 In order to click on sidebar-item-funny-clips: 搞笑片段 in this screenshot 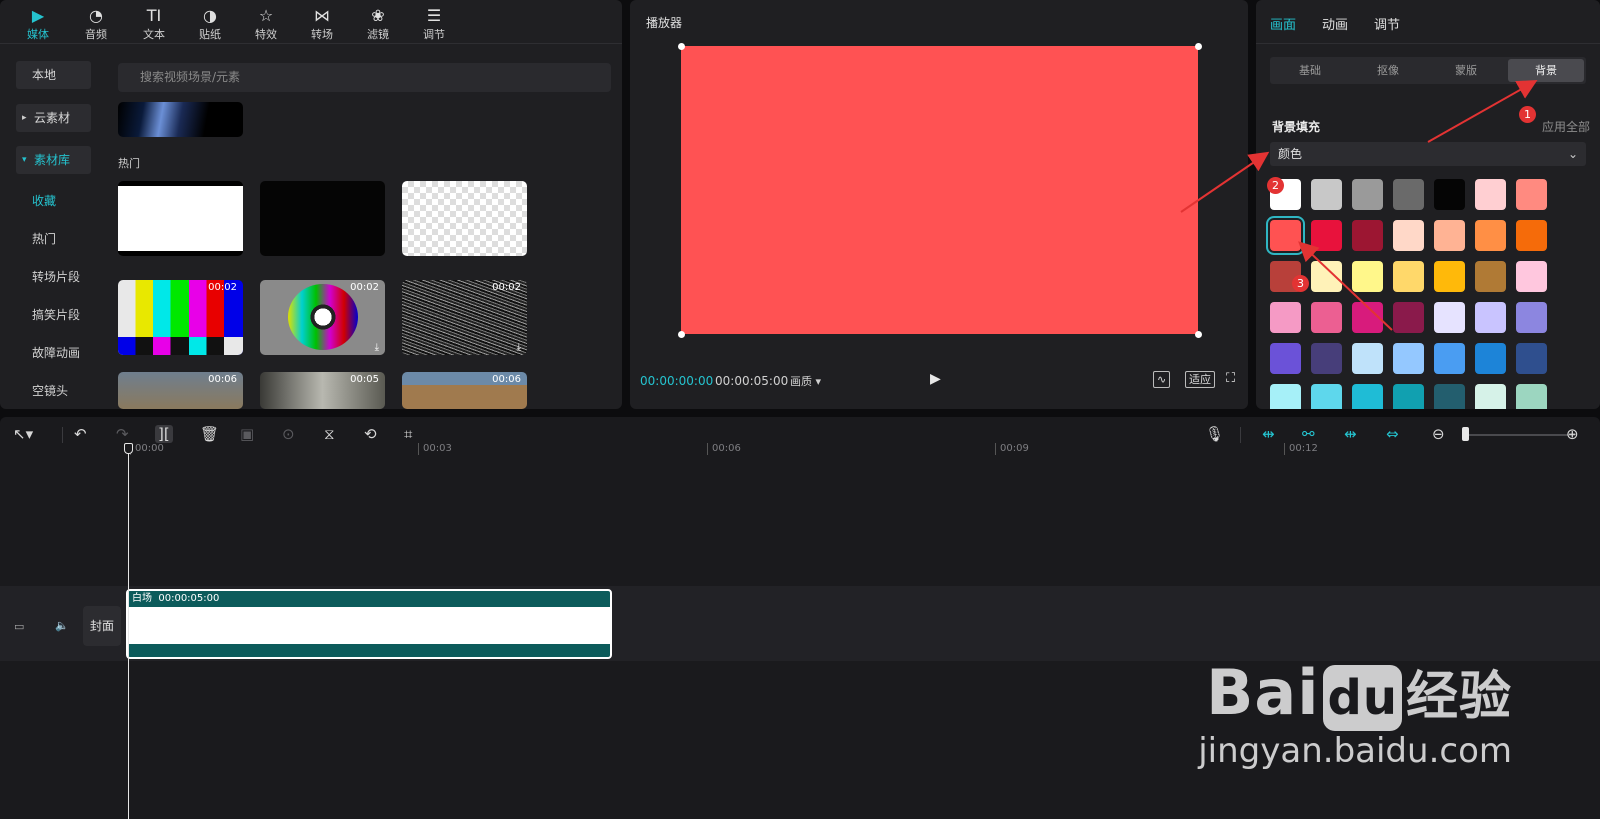, I will do `click(56, 314)`.